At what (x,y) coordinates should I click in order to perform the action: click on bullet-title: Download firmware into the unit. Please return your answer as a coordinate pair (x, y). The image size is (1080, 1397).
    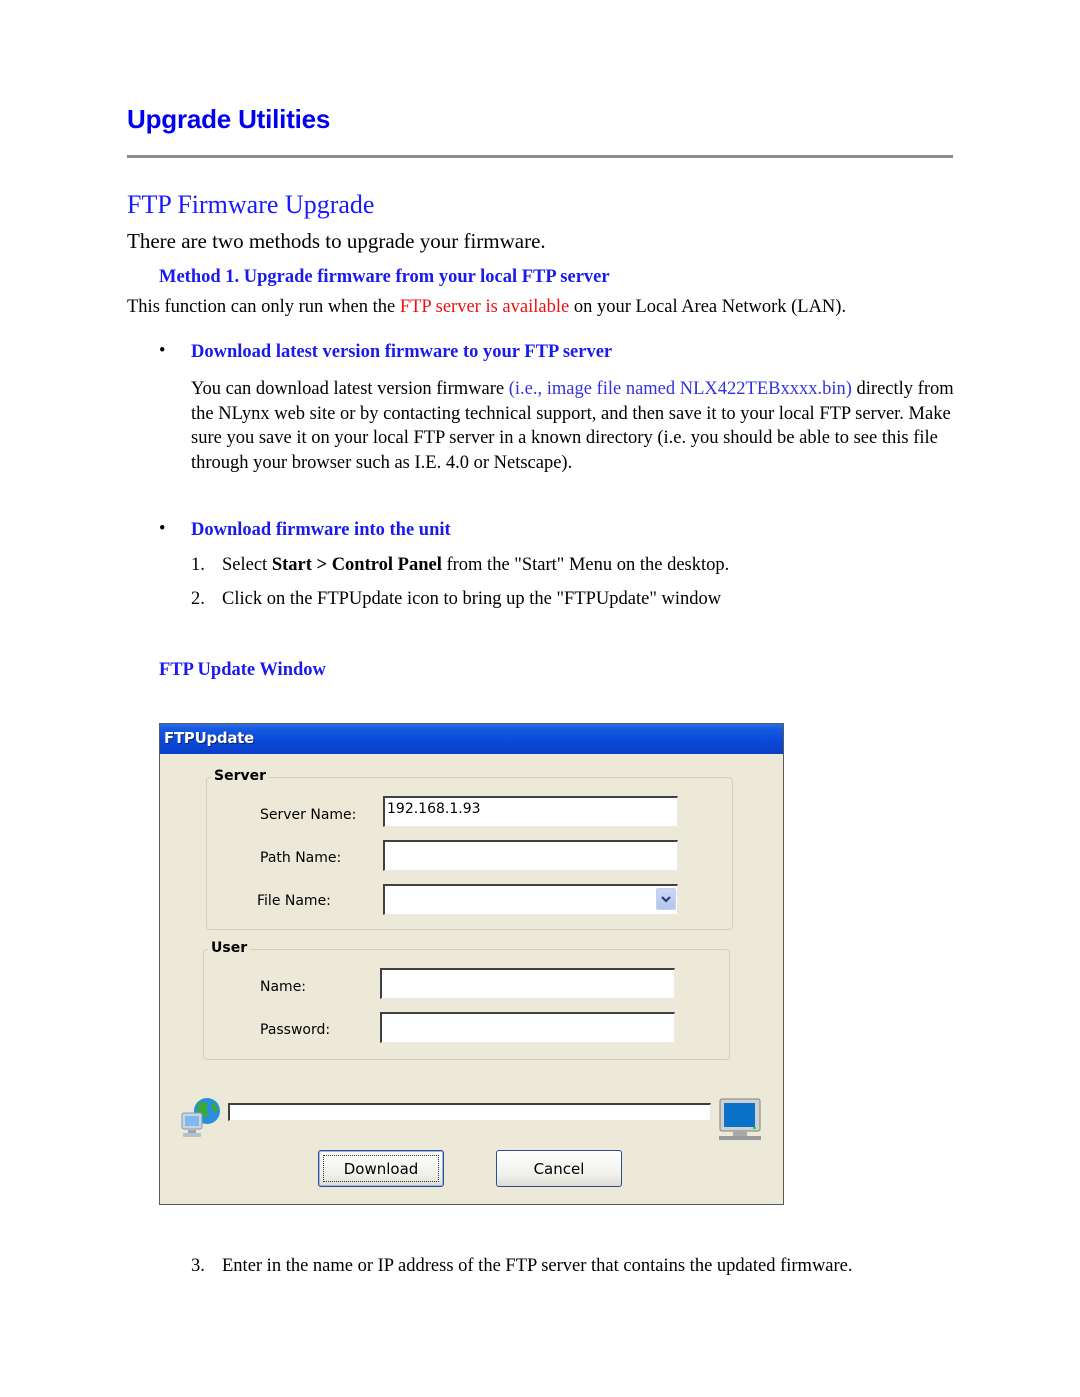
    Looking at the image, I should click on (321, 530).